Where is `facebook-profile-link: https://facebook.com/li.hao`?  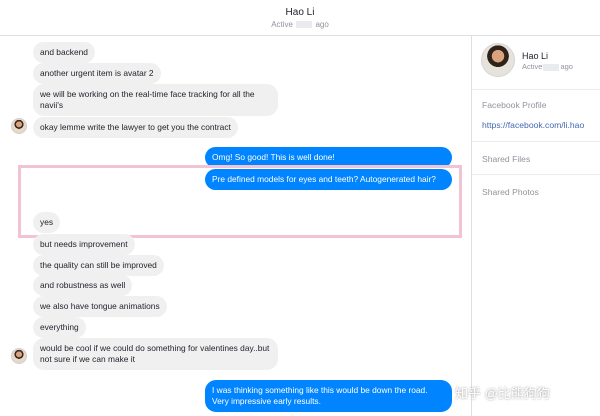
facebook-profile-link: https://facebook.com/li.hao is located at coordinates (533, 125).